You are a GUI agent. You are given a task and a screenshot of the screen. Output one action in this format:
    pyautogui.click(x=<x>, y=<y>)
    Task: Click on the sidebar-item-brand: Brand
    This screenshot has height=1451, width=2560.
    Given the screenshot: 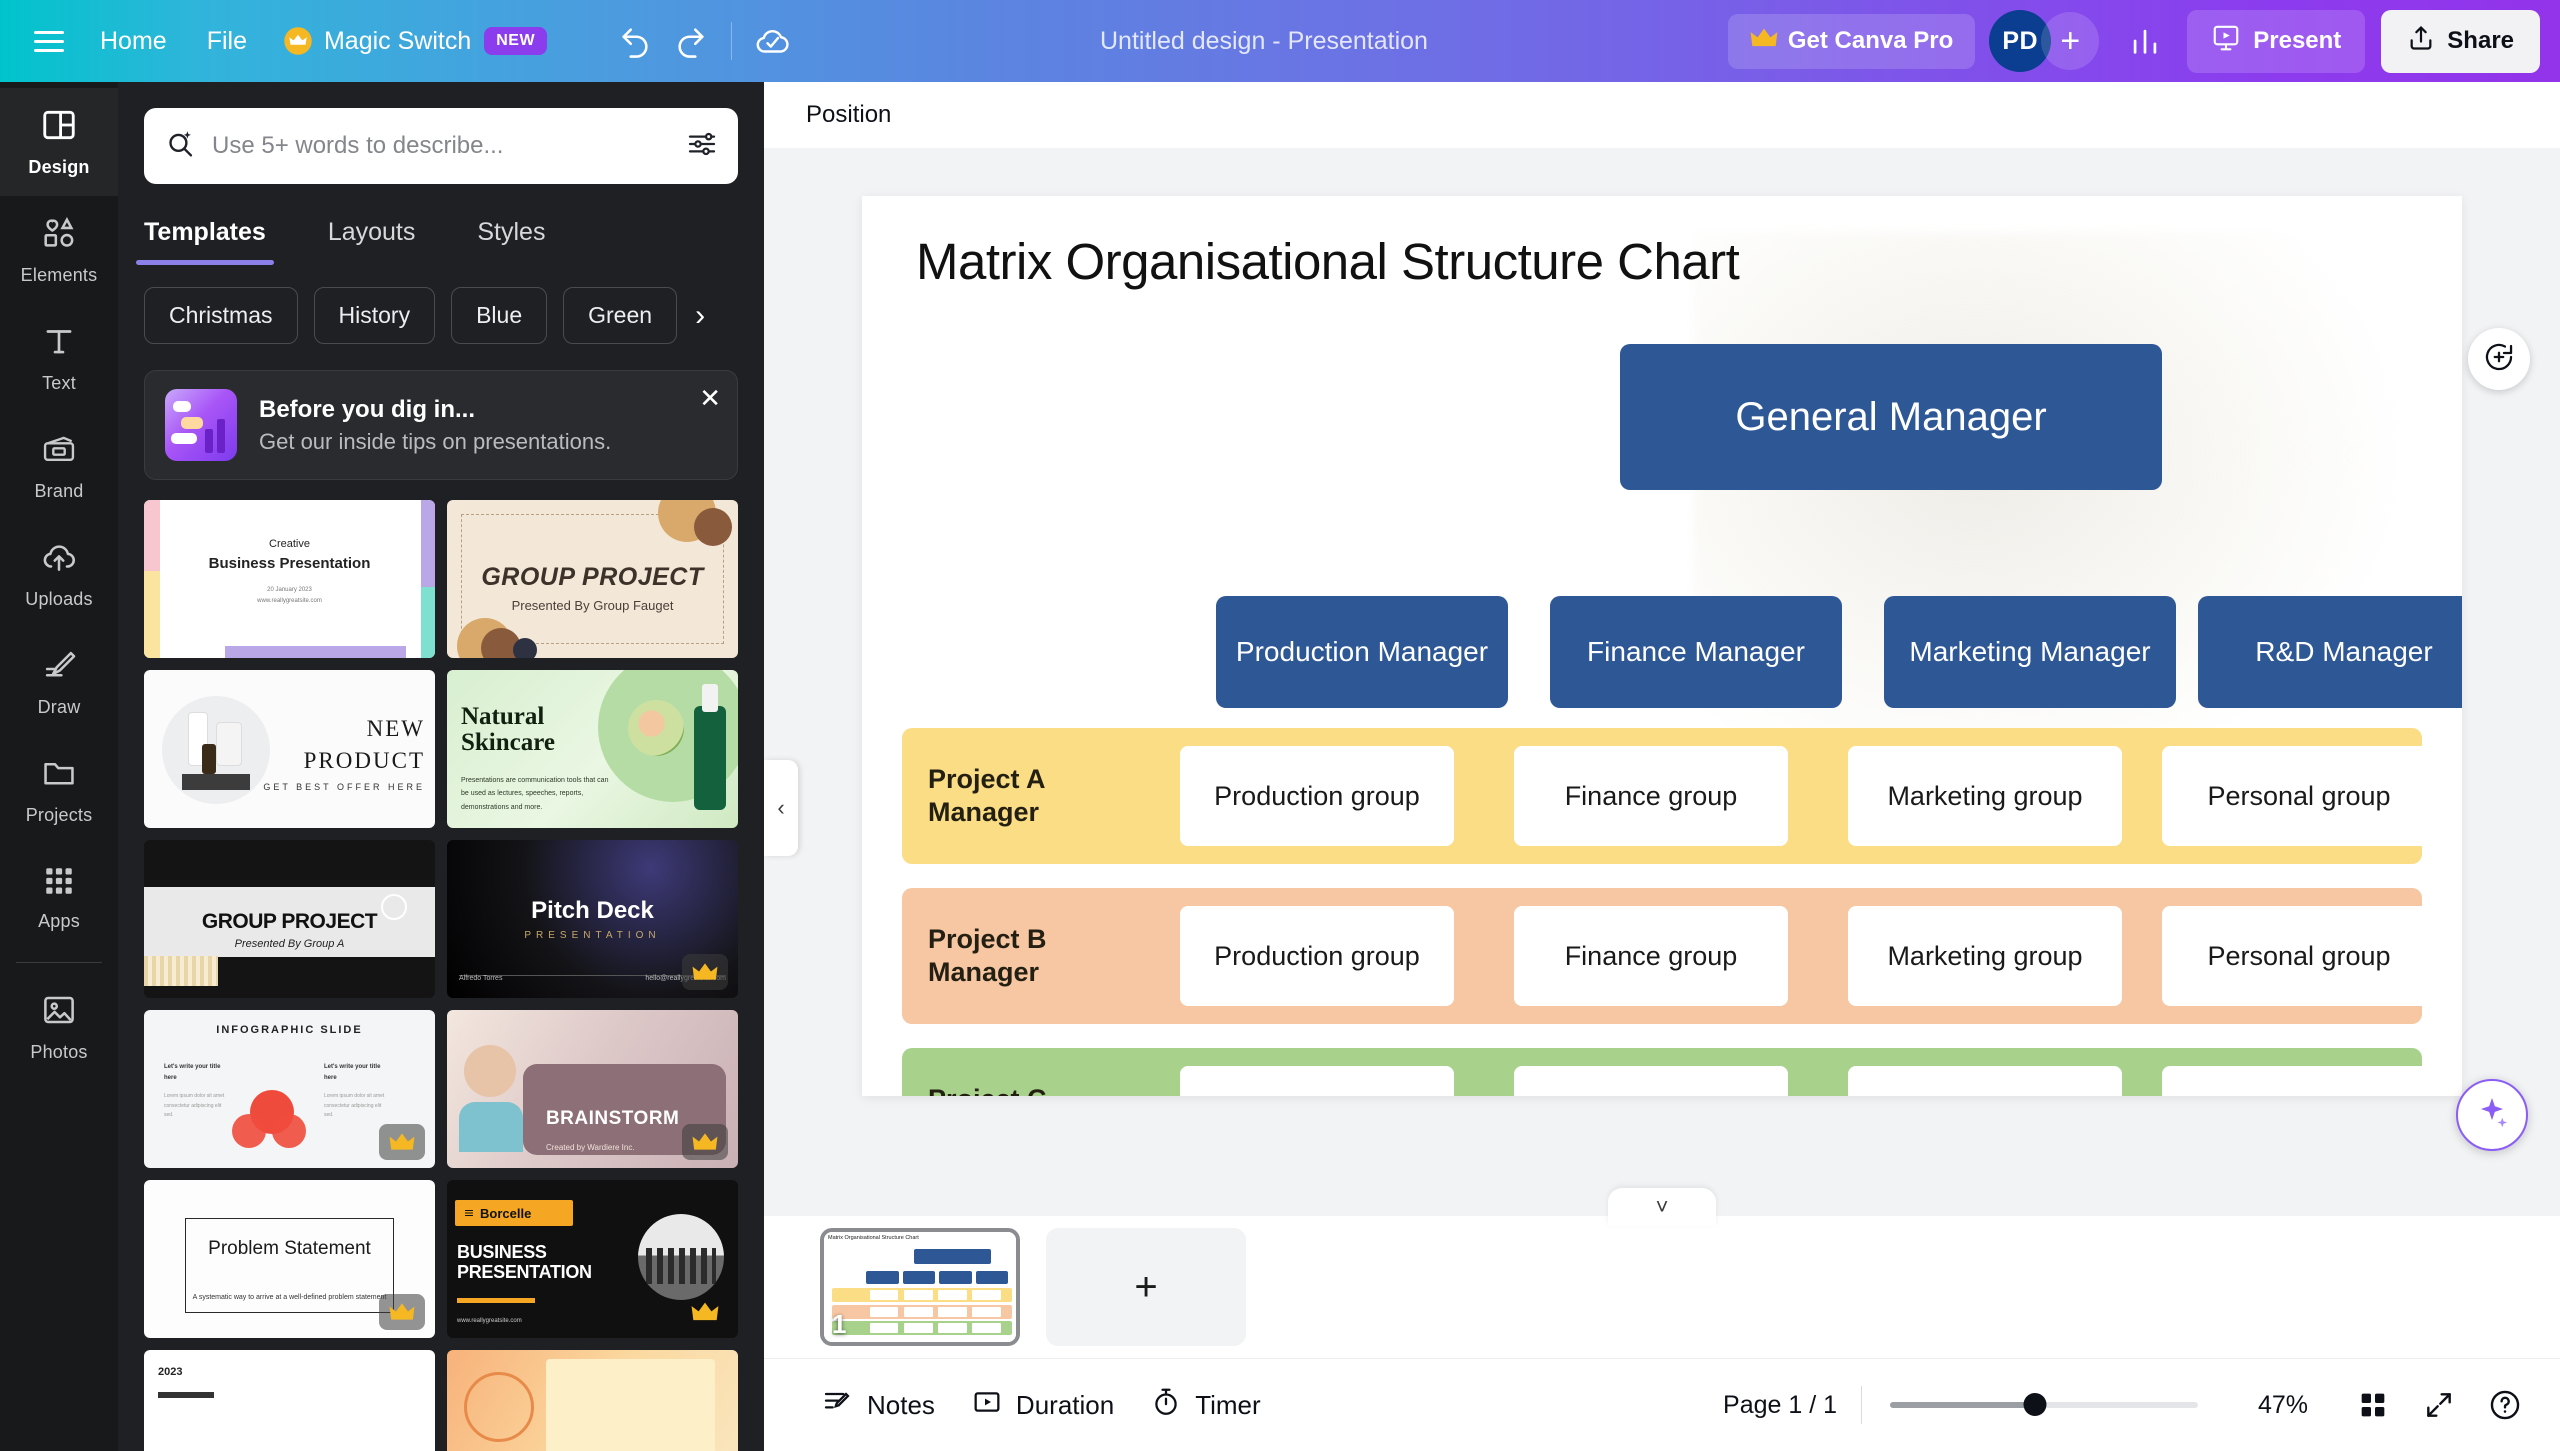 What is the action you would take?
    pyautogui.click(x=59, y=466)
    